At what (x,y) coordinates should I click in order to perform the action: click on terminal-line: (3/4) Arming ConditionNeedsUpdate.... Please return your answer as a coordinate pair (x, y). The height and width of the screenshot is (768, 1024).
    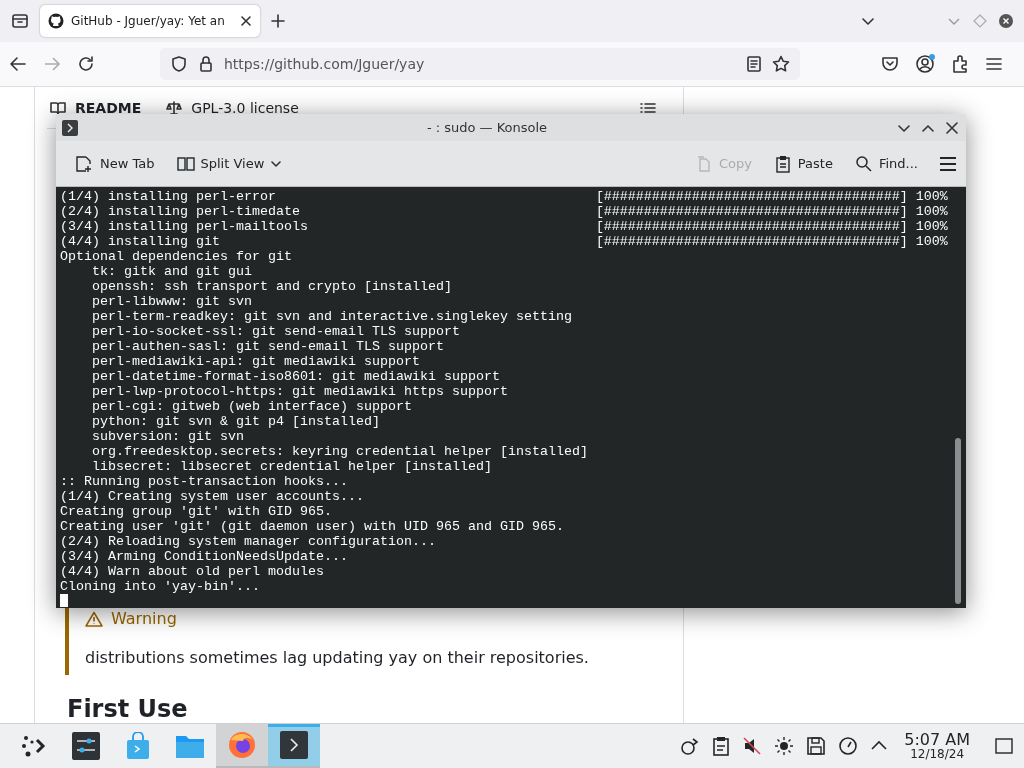
    Looking at the image, I should click on (204, 556).